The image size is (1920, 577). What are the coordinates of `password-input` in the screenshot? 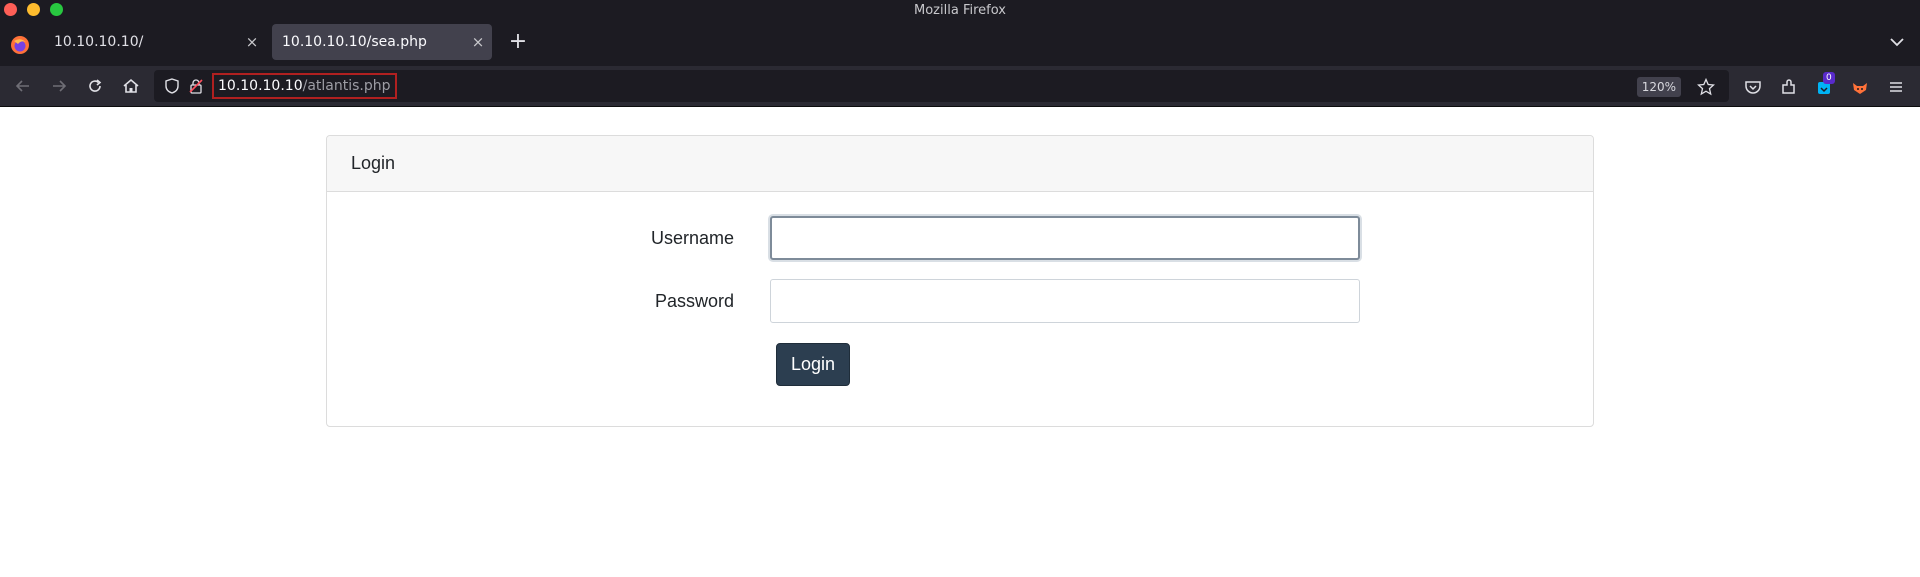 It's located at (1065, 301).